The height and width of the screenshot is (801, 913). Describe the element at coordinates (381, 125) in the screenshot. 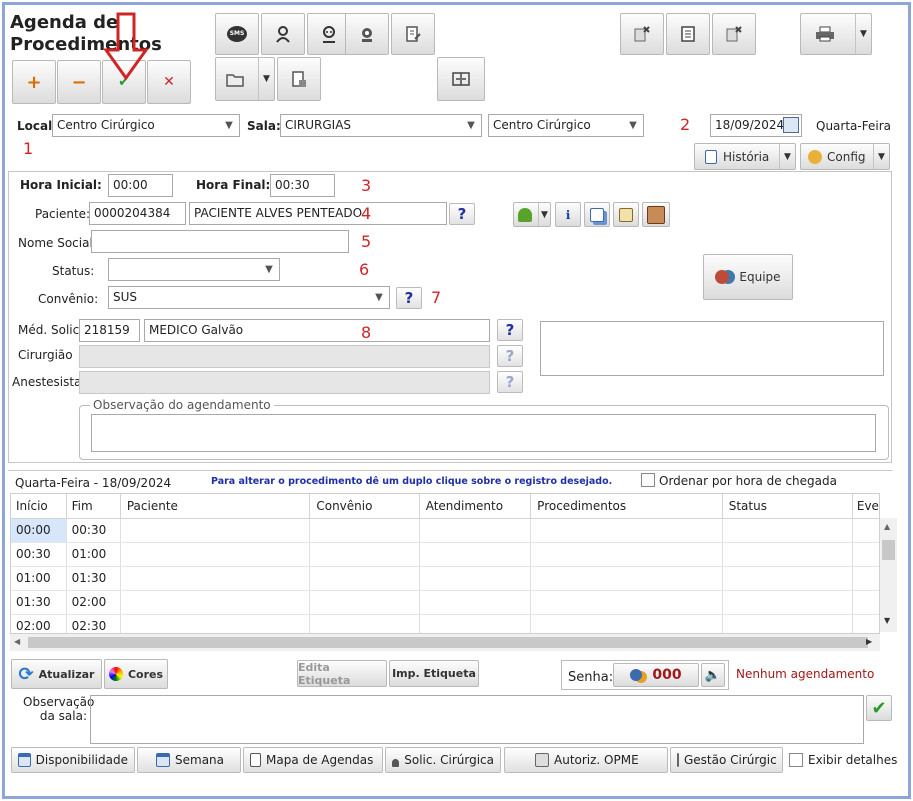

I see `sala-select: CIRURGIAS ▼` at that location.